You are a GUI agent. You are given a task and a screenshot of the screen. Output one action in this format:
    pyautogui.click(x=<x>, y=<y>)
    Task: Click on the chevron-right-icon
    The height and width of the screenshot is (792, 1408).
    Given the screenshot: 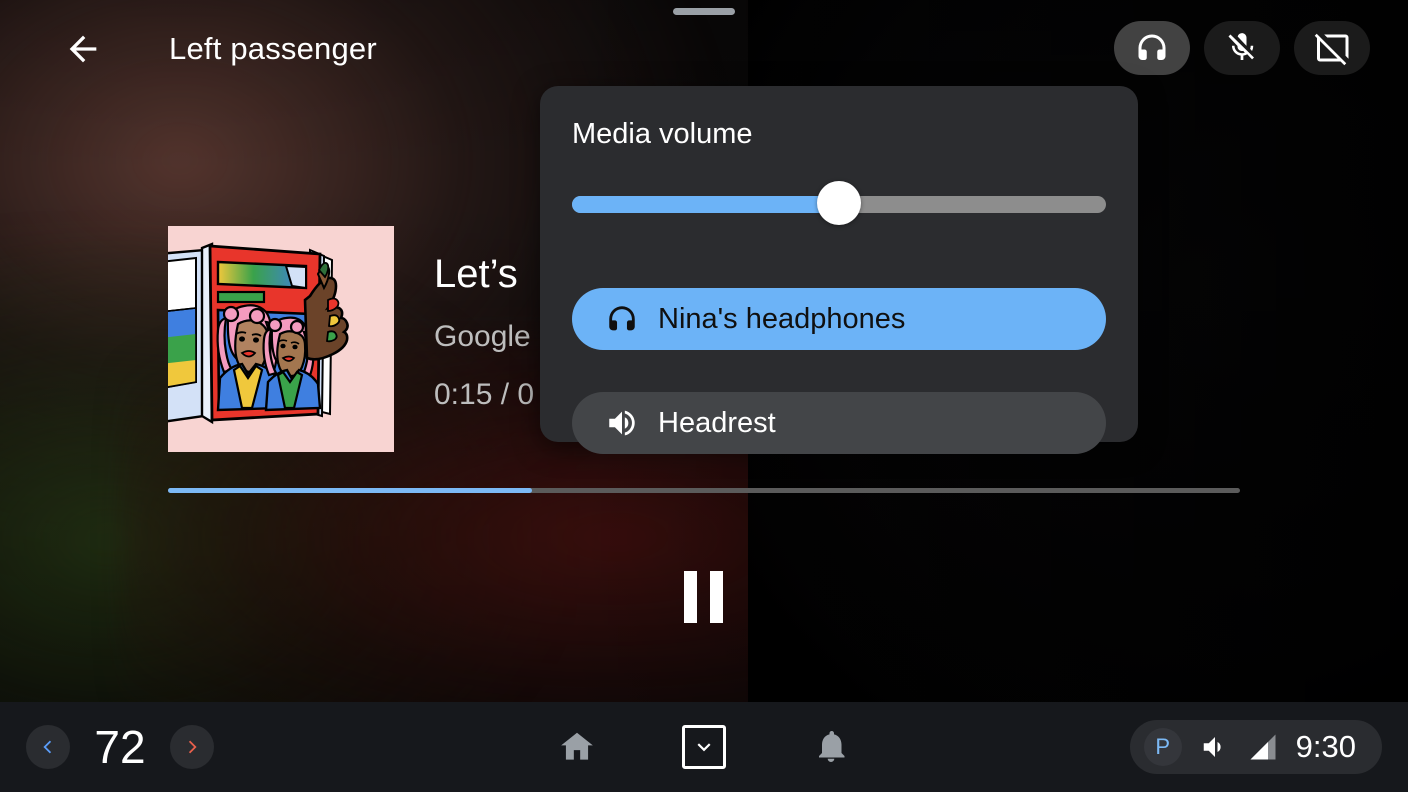 What is the action you would take?
    pyautogui.click(x=192, y=747)
    